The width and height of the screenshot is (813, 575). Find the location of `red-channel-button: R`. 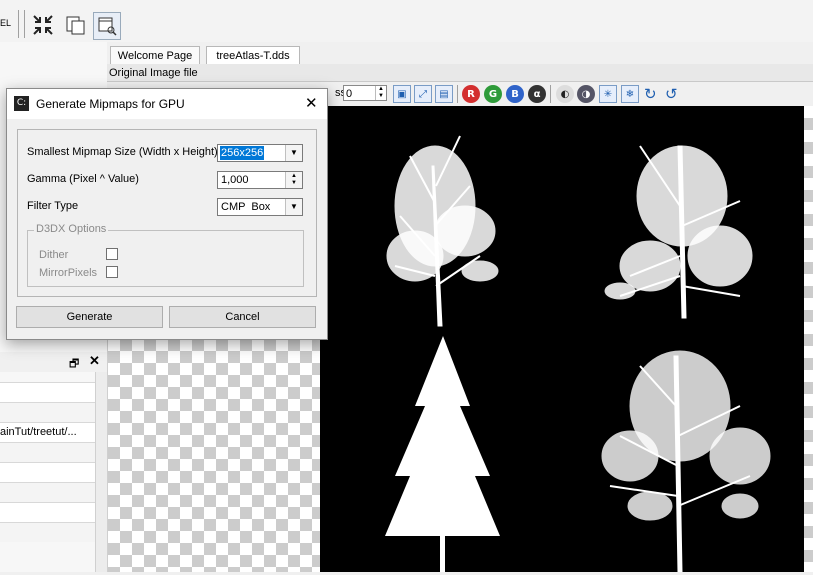

red-channel-button: R is located at coordinates (471, 94).